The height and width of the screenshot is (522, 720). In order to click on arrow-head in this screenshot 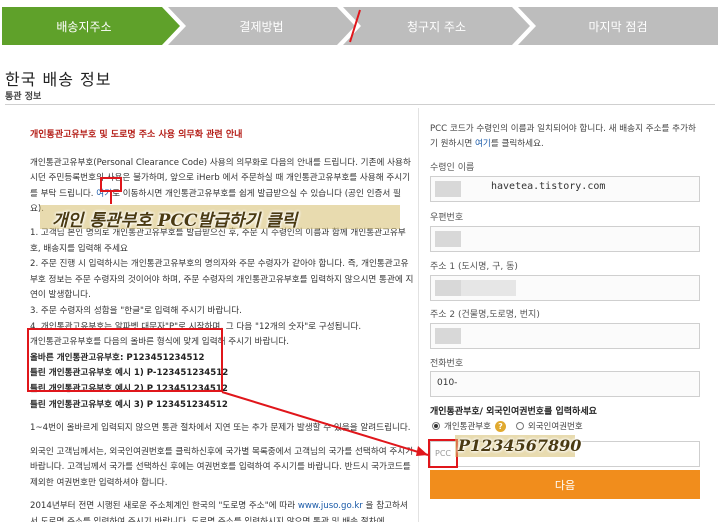, I will do `click(422, 451)`.